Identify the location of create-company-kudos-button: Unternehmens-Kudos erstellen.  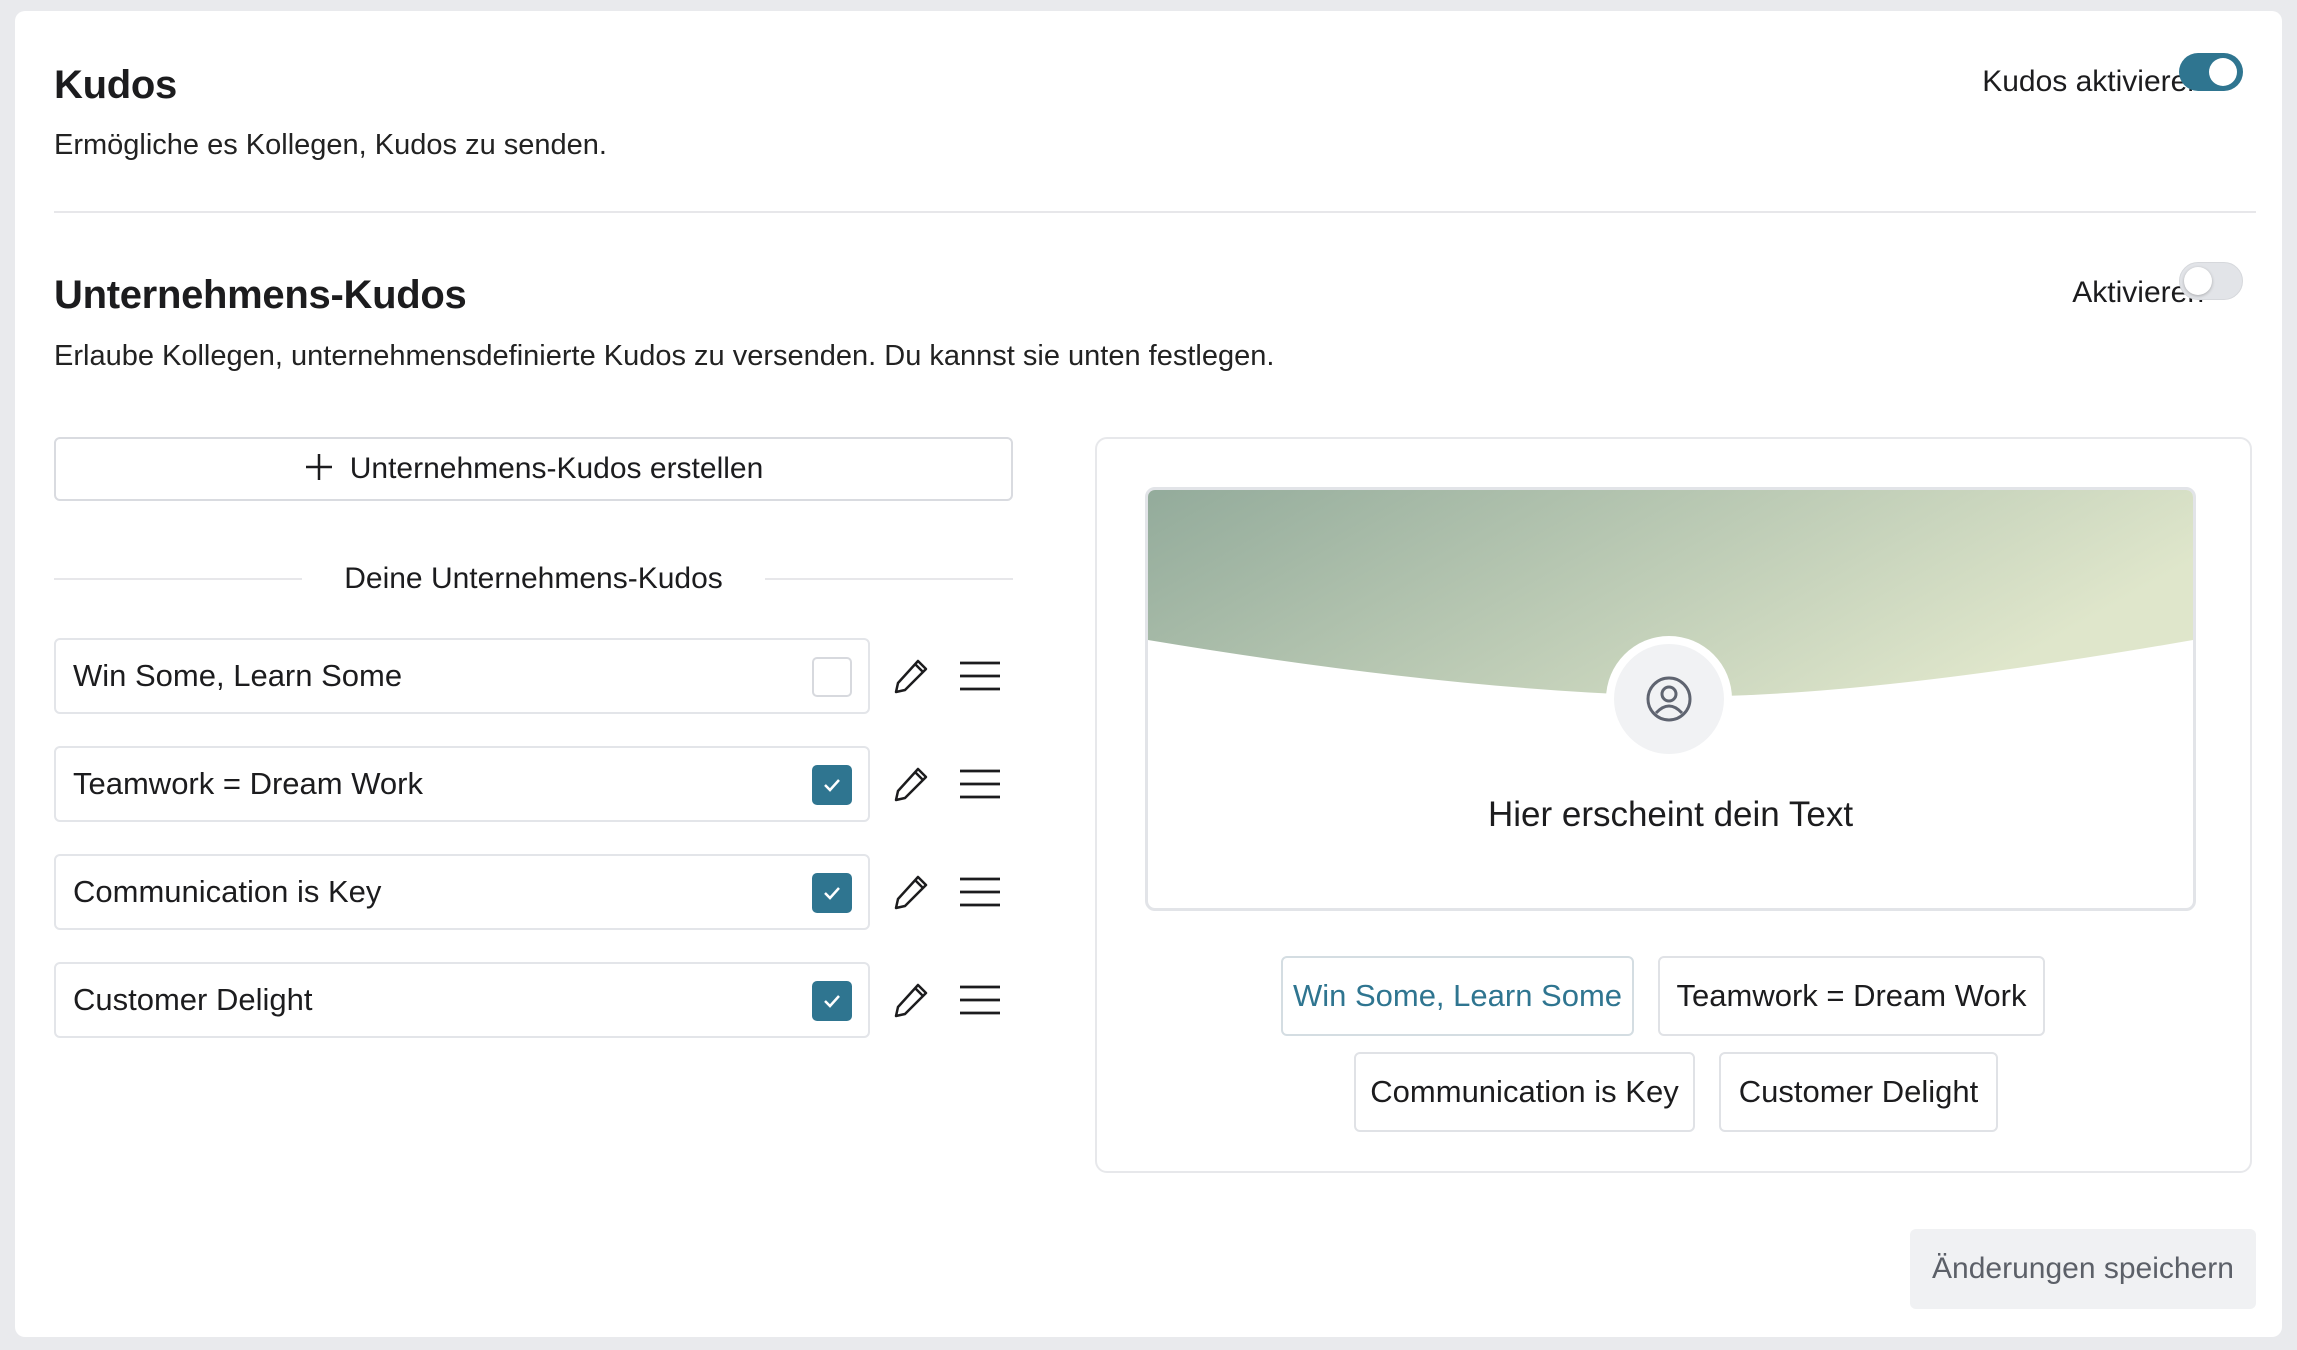
(533, 469).